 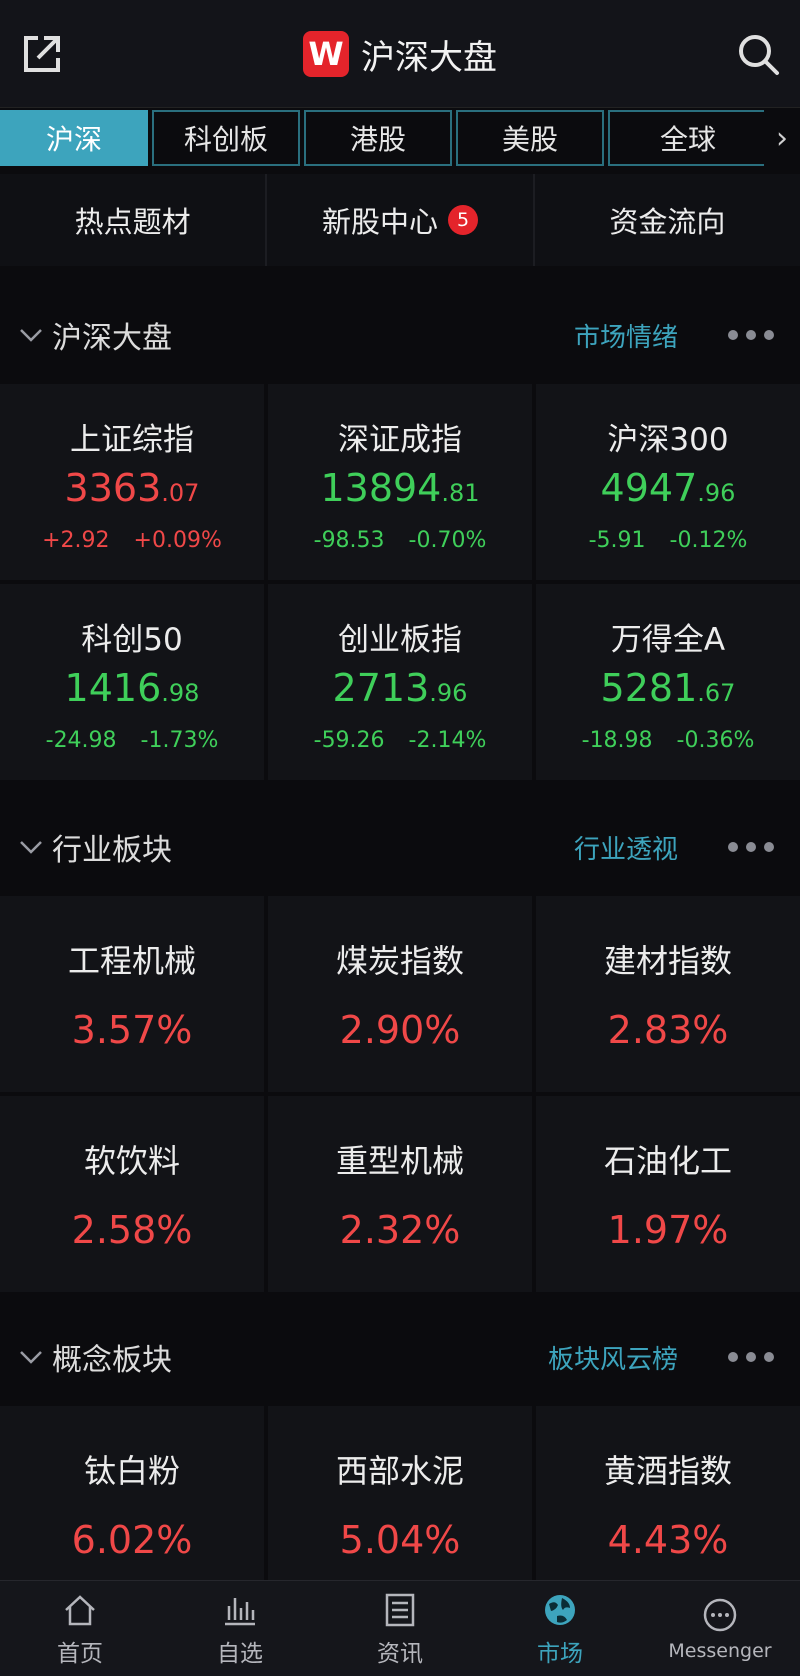 I want to click on quick-links: 热点题材 新股中心 5 资金流向, so click(x=400, y=220).